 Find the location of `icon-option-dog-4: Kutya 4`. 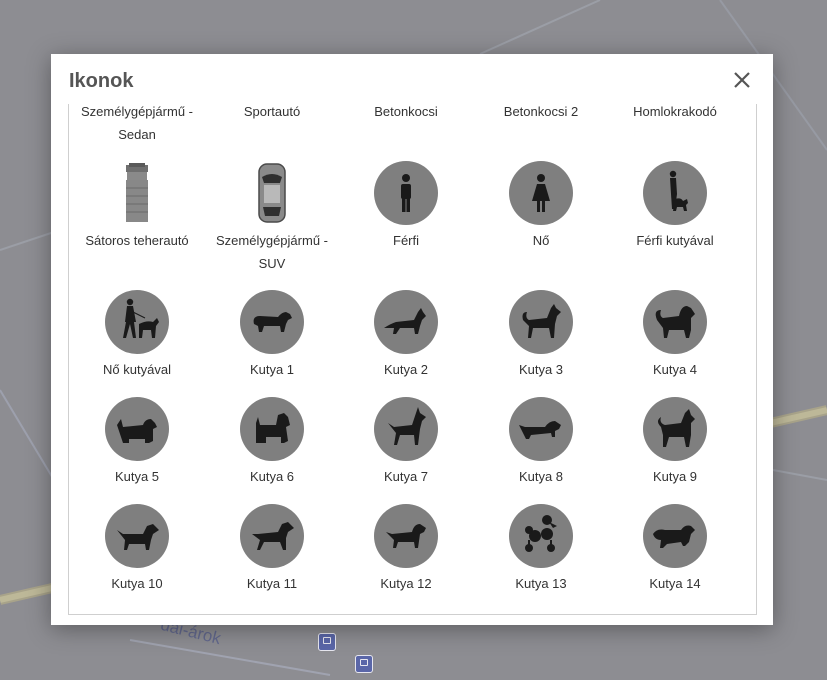

icon-option-dog-4: Kutya 4 is located at coordinates (675, 335).